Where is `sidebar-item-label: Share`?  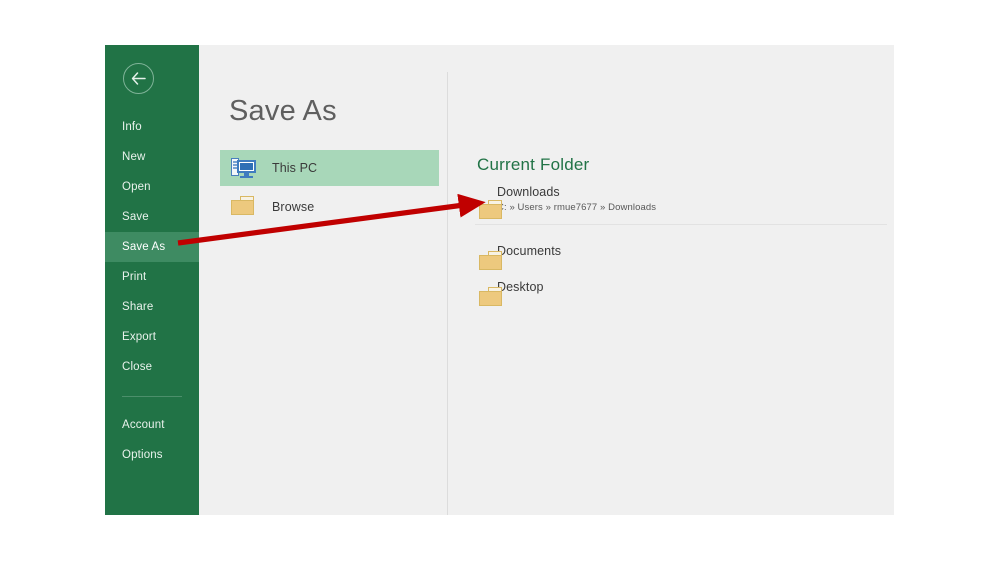 sidebar-item-label: Share is located at coordinates (138, 307).